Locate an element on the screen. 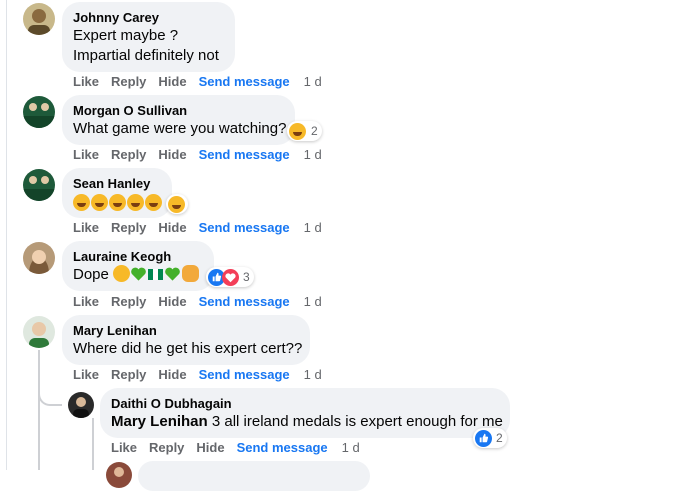  like-reaction-icon is located at coordinates (483, 438).